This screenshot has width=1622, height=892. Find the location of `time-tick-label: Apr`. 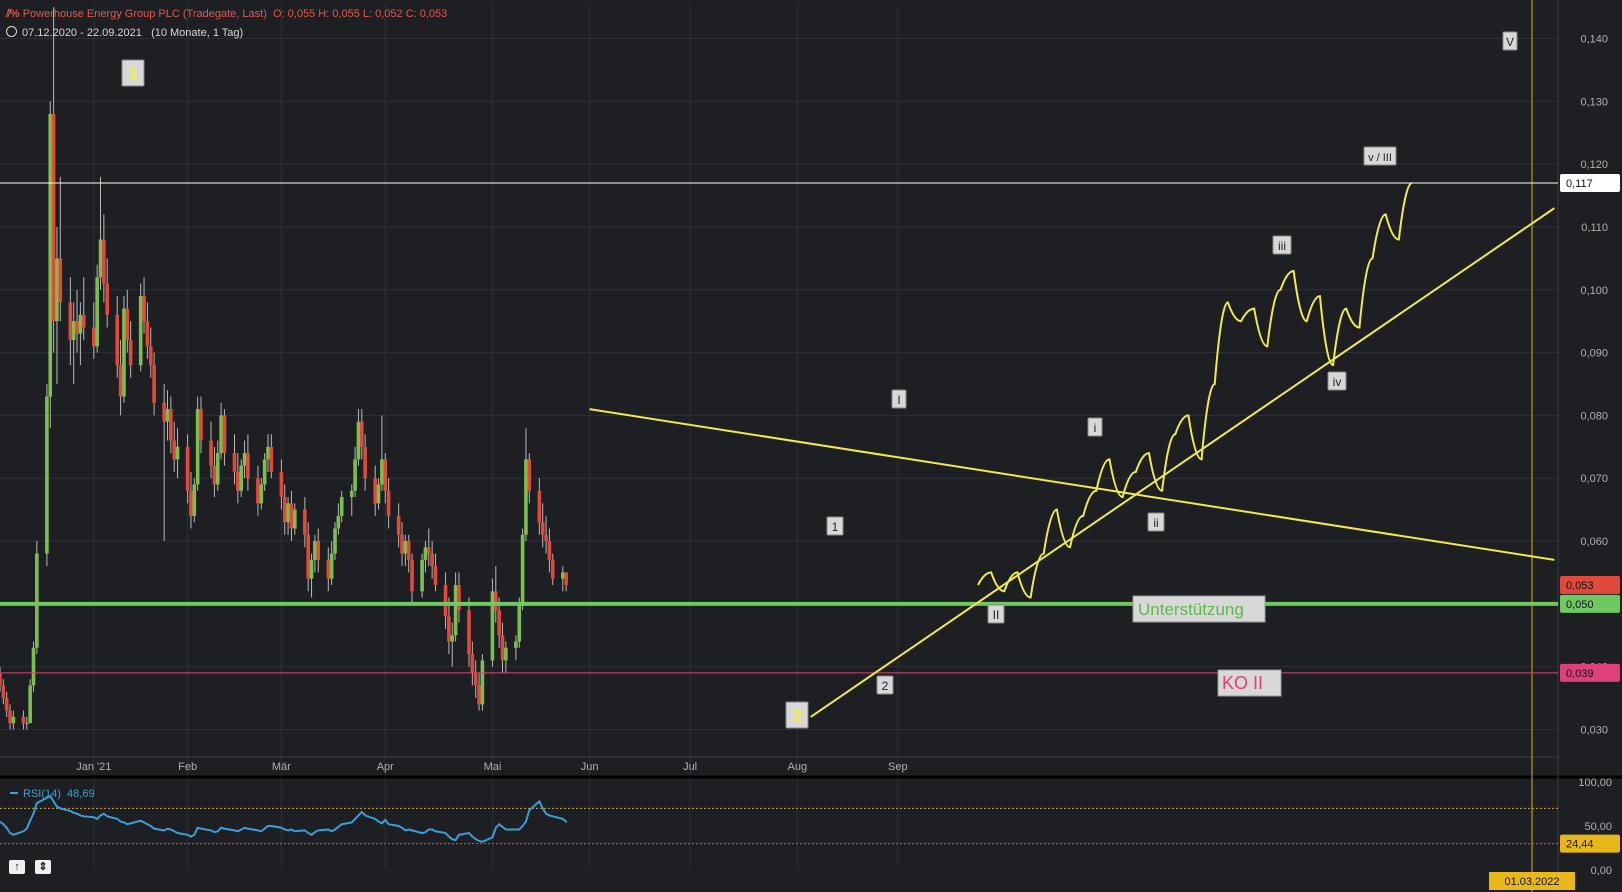

time-tick-label: Apr is located at coordinates (385, 767).